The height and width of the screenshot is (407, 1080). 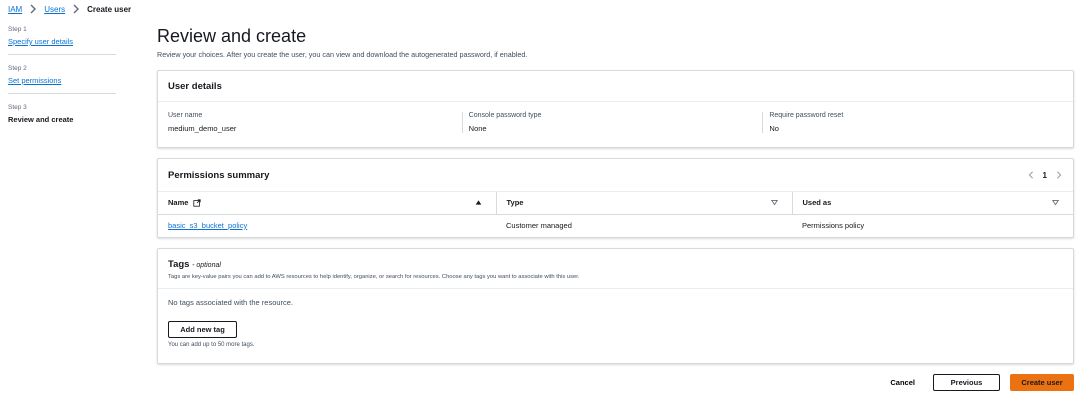 I want to click on sort-ascending-icon, so click(x=478, y=202).